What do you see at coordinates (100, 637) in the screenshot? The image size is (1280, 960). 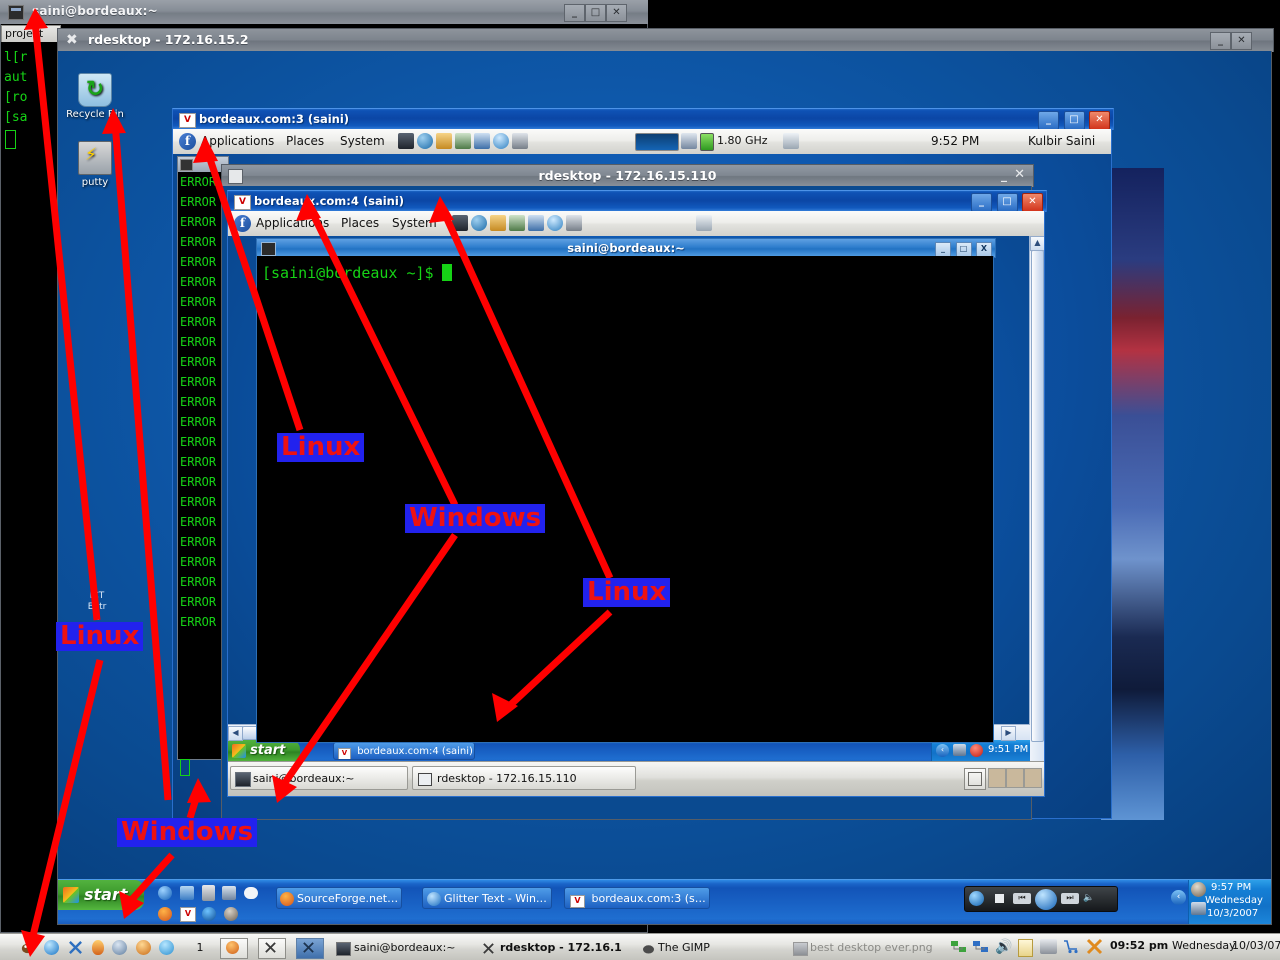 I see `annotation-label-linux-1: Linux` at bounding box center [100, 637].